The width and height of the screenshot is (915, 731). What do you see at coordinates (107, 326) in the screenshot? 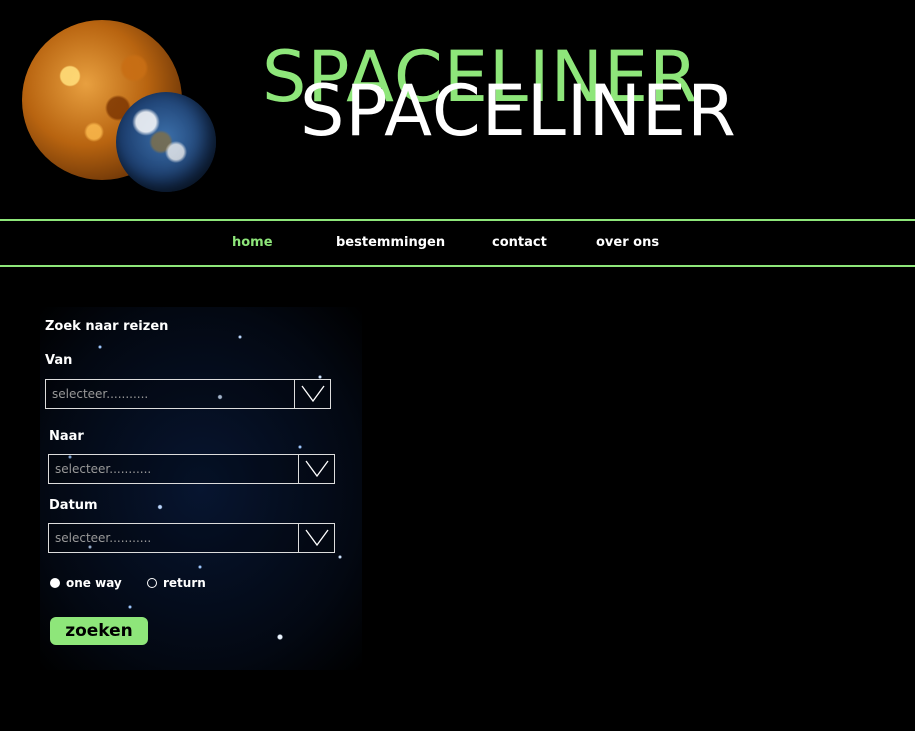
I see `search-title: Zoek naar reizen` at bounding box center [107, 326].